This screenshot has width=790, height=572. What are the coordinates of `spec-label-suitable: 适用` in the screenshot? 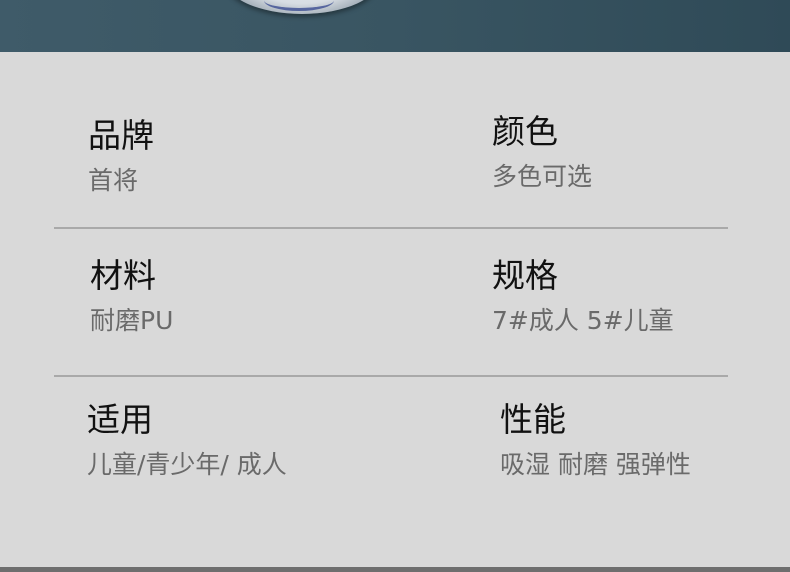 It's located at (120, 419).